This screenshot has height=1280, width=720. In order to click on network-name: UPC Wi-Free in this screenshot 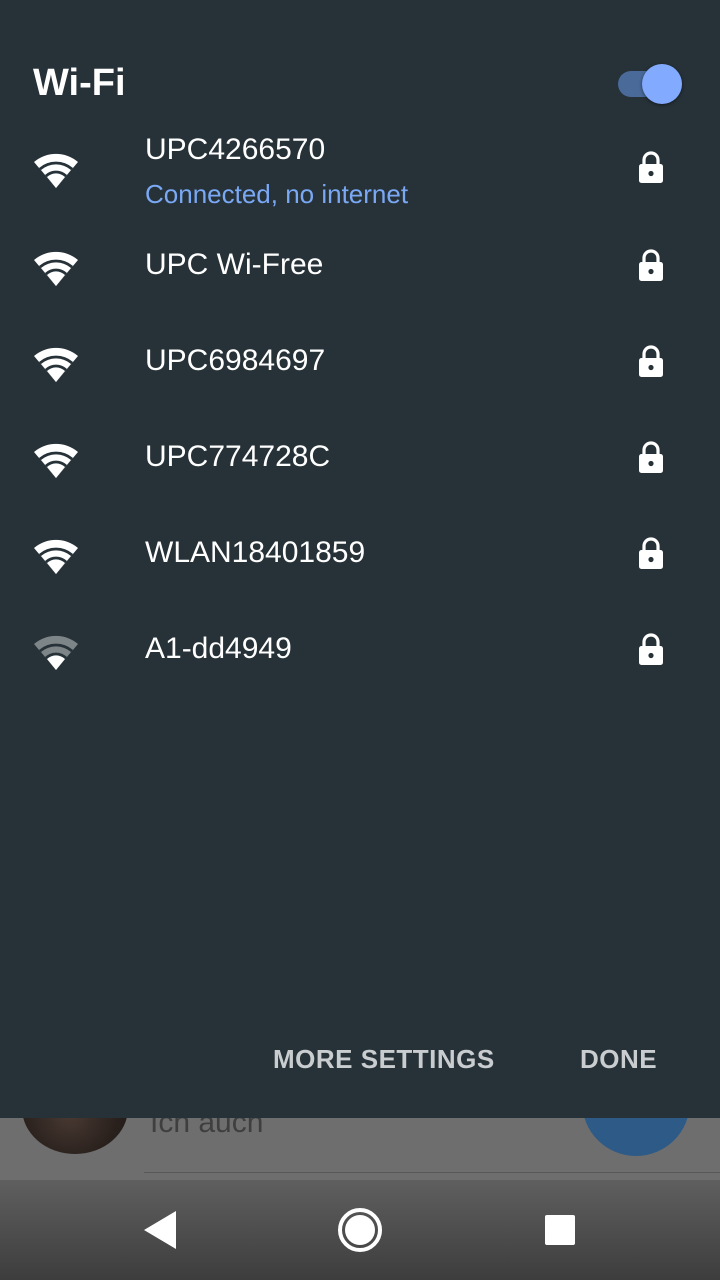, I will do `click(234, 264)`.